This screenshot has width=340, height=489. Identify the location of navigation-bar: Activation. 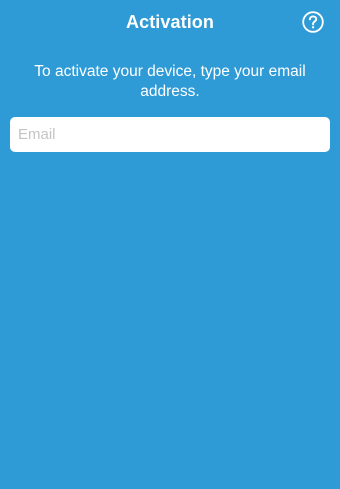
(170, 22).